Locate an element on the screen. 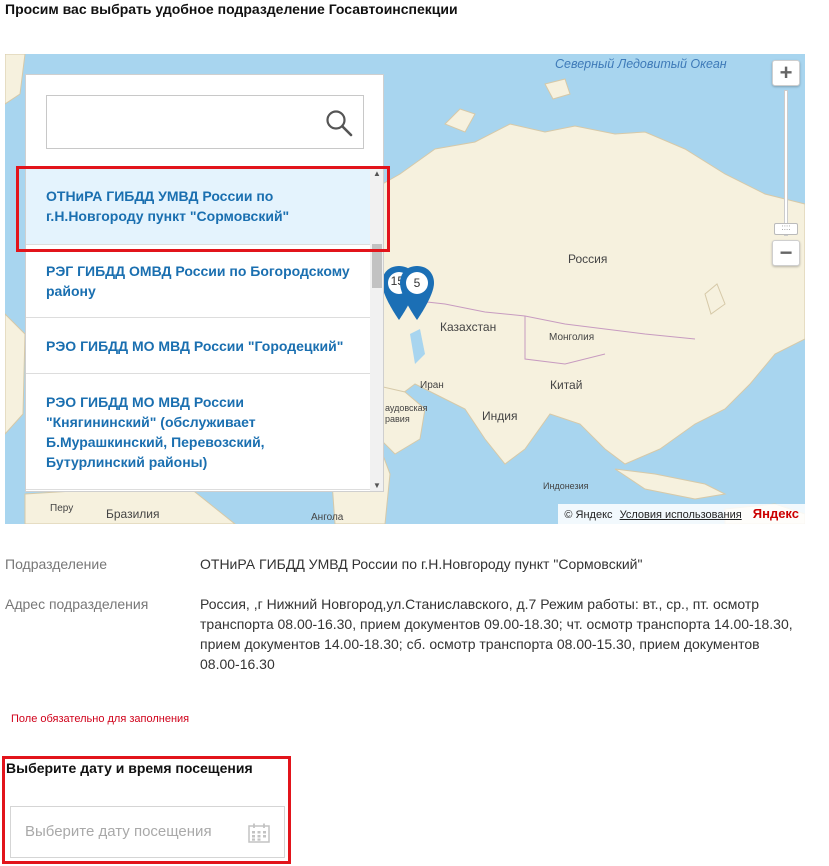 This screenshot has width=829, height=866. map-label-ocean: Северный Ледовитый Океан is located at coordinates (641, 64).